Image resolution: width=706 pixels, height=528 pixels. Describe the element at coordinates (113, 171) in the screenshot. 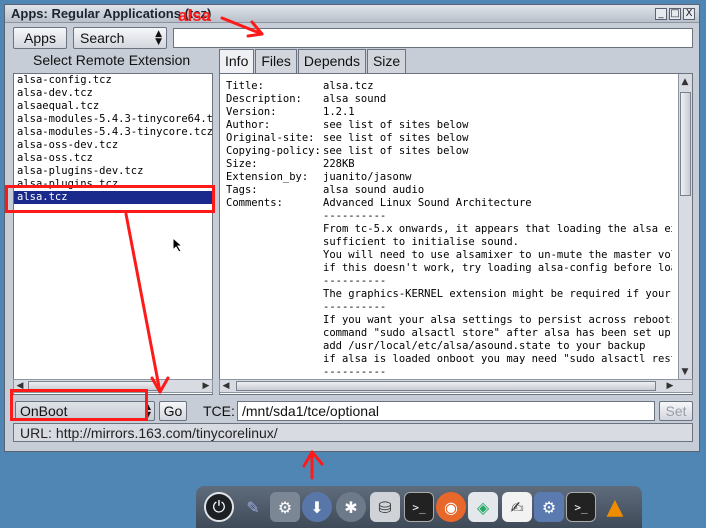

I see `list-item: alsa-plugins-dev.tcz` at that location.